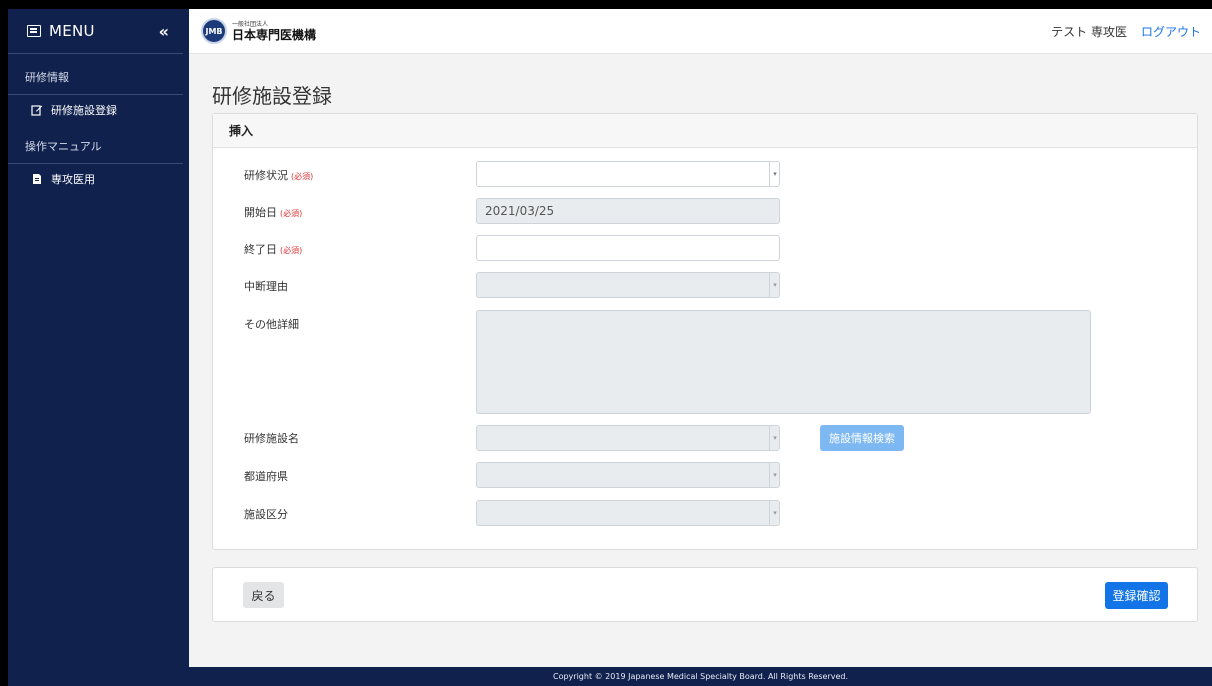 The height and width of the screenshot is (686, 1212). What do you see at coordinates (628, 211) in the screenshot?
I see `start-date-field: 2021/03/25` at bounding box center [628, 211].